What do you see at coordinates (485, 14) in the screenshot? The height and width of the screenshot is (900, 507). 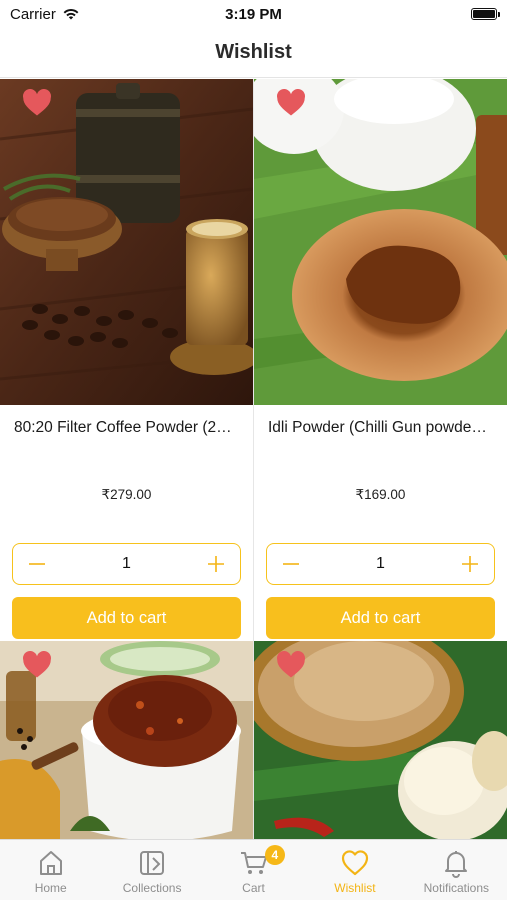 I see `battery-icon` at bounding box center [485, 14].